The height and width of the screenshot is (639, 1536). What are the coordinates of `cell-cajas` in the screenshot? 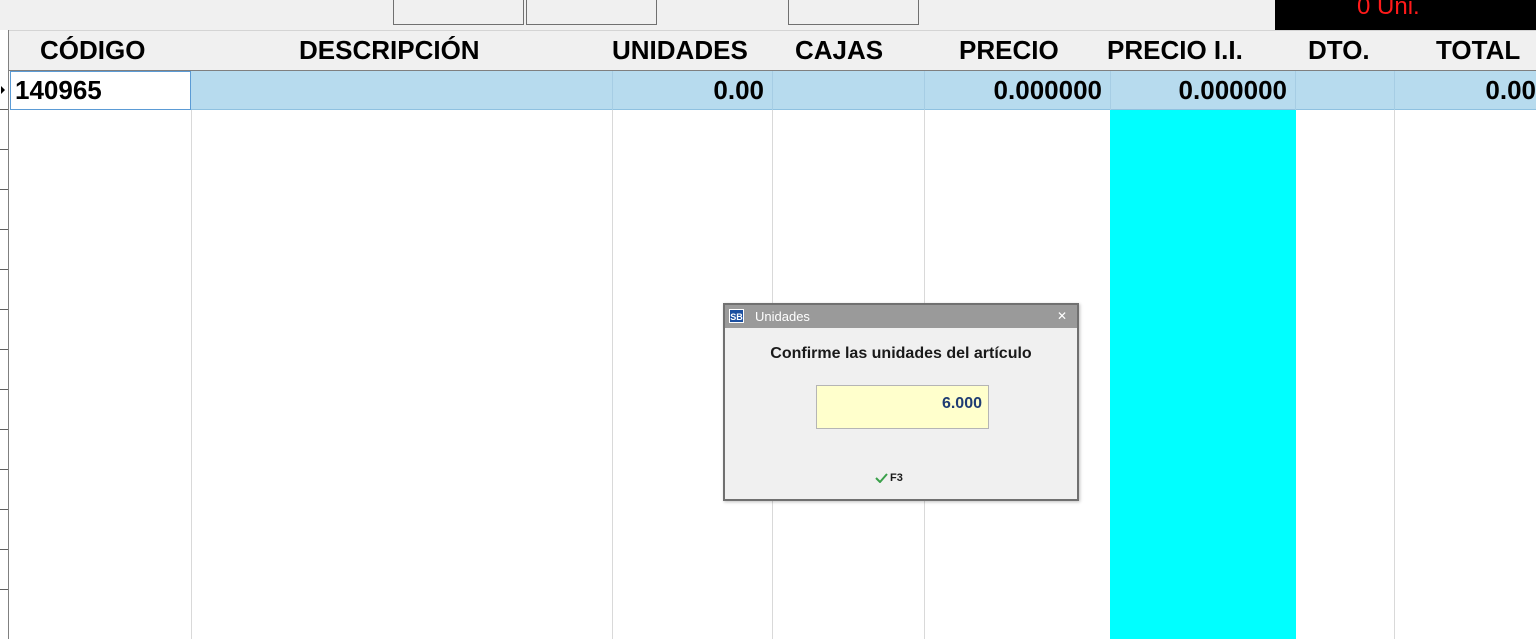 It's located at (848, 90).